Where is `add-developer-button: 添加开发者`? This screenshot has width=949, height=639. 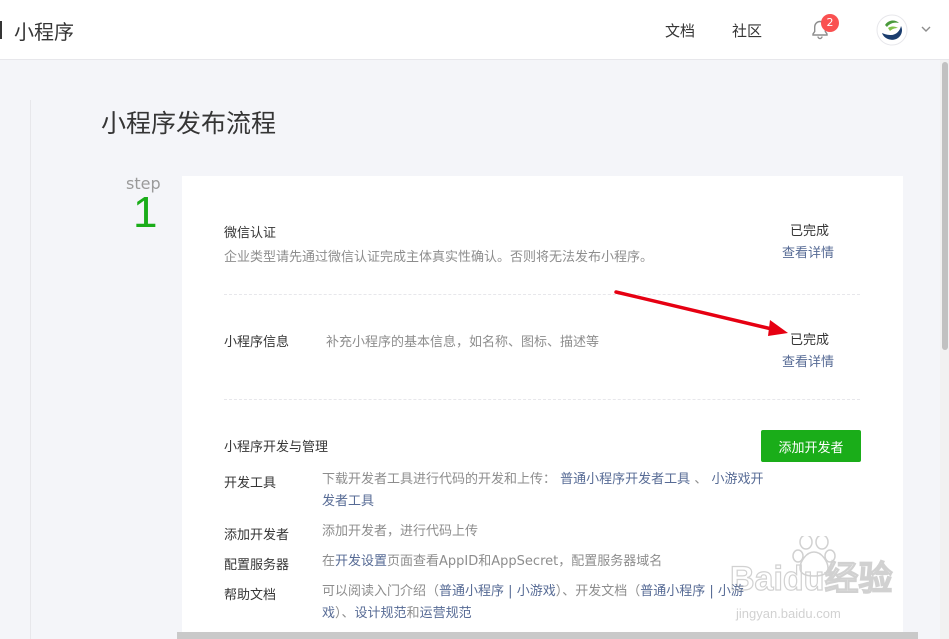
add-developer-button: 添加开发者 is located at coordinates (811, 446).